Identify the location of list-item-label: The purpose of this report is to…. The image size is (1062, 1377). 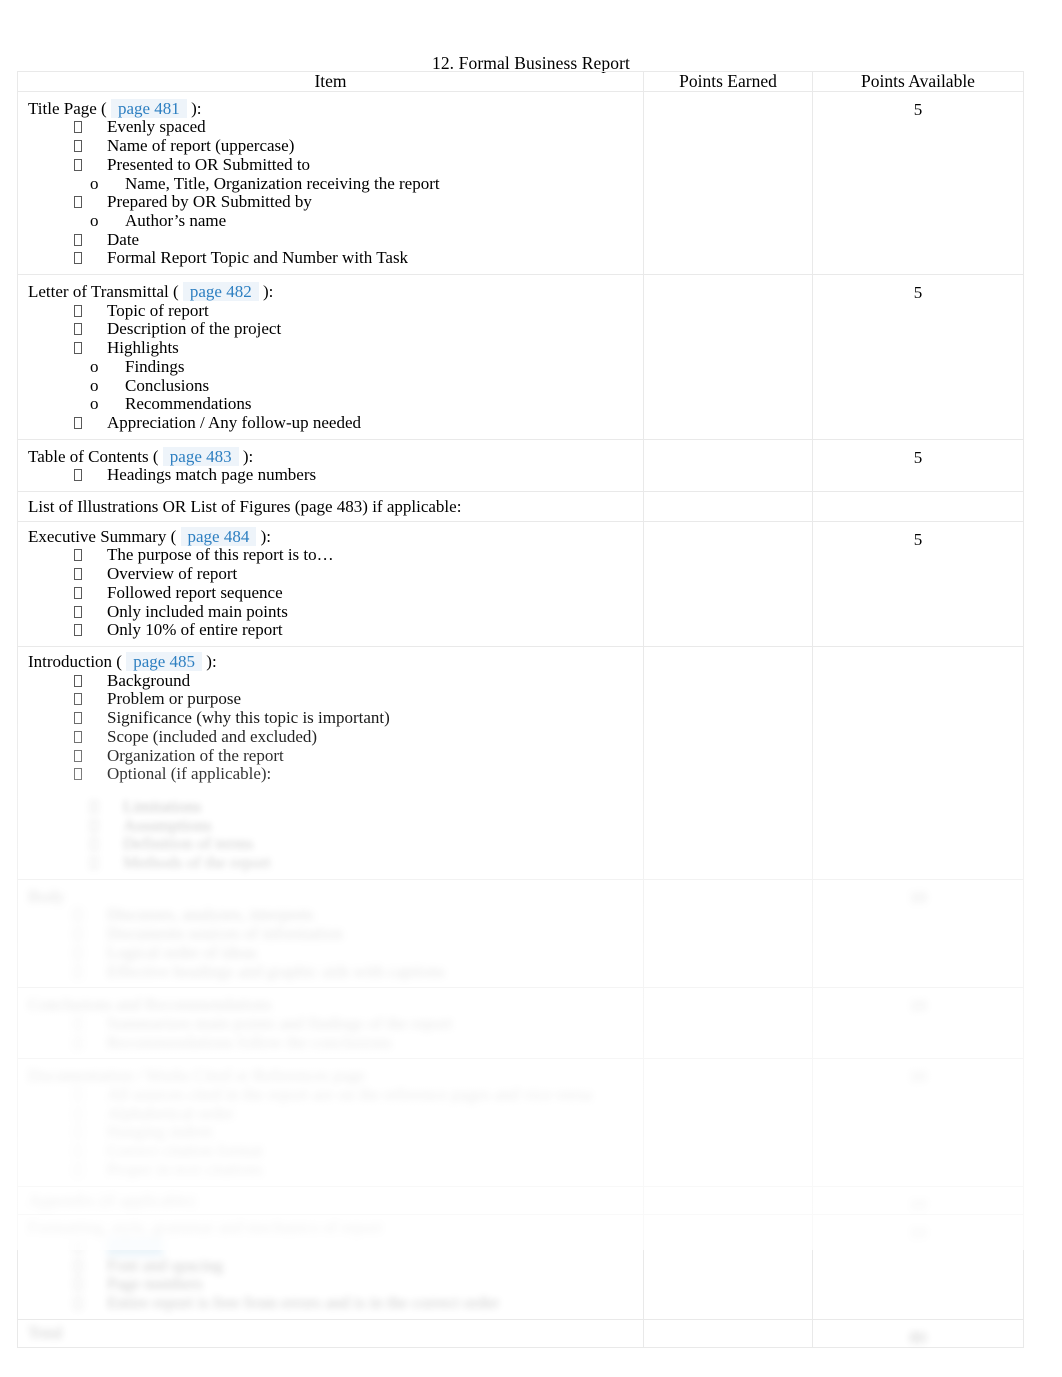
(220, 555).